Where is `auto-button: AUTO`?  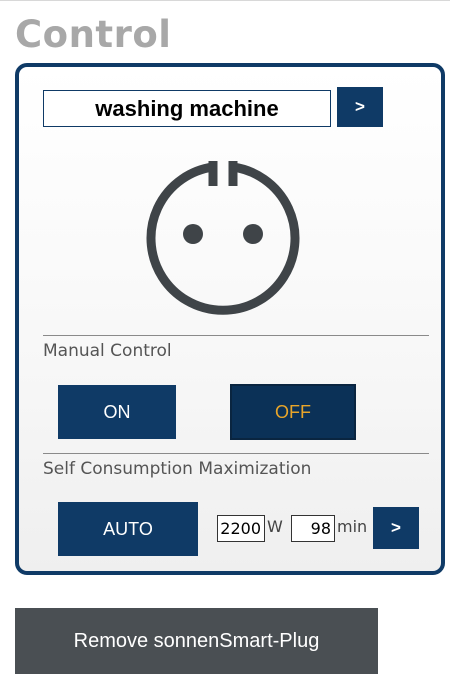
auto-button: AUTO is located at coordinates (128, 529).